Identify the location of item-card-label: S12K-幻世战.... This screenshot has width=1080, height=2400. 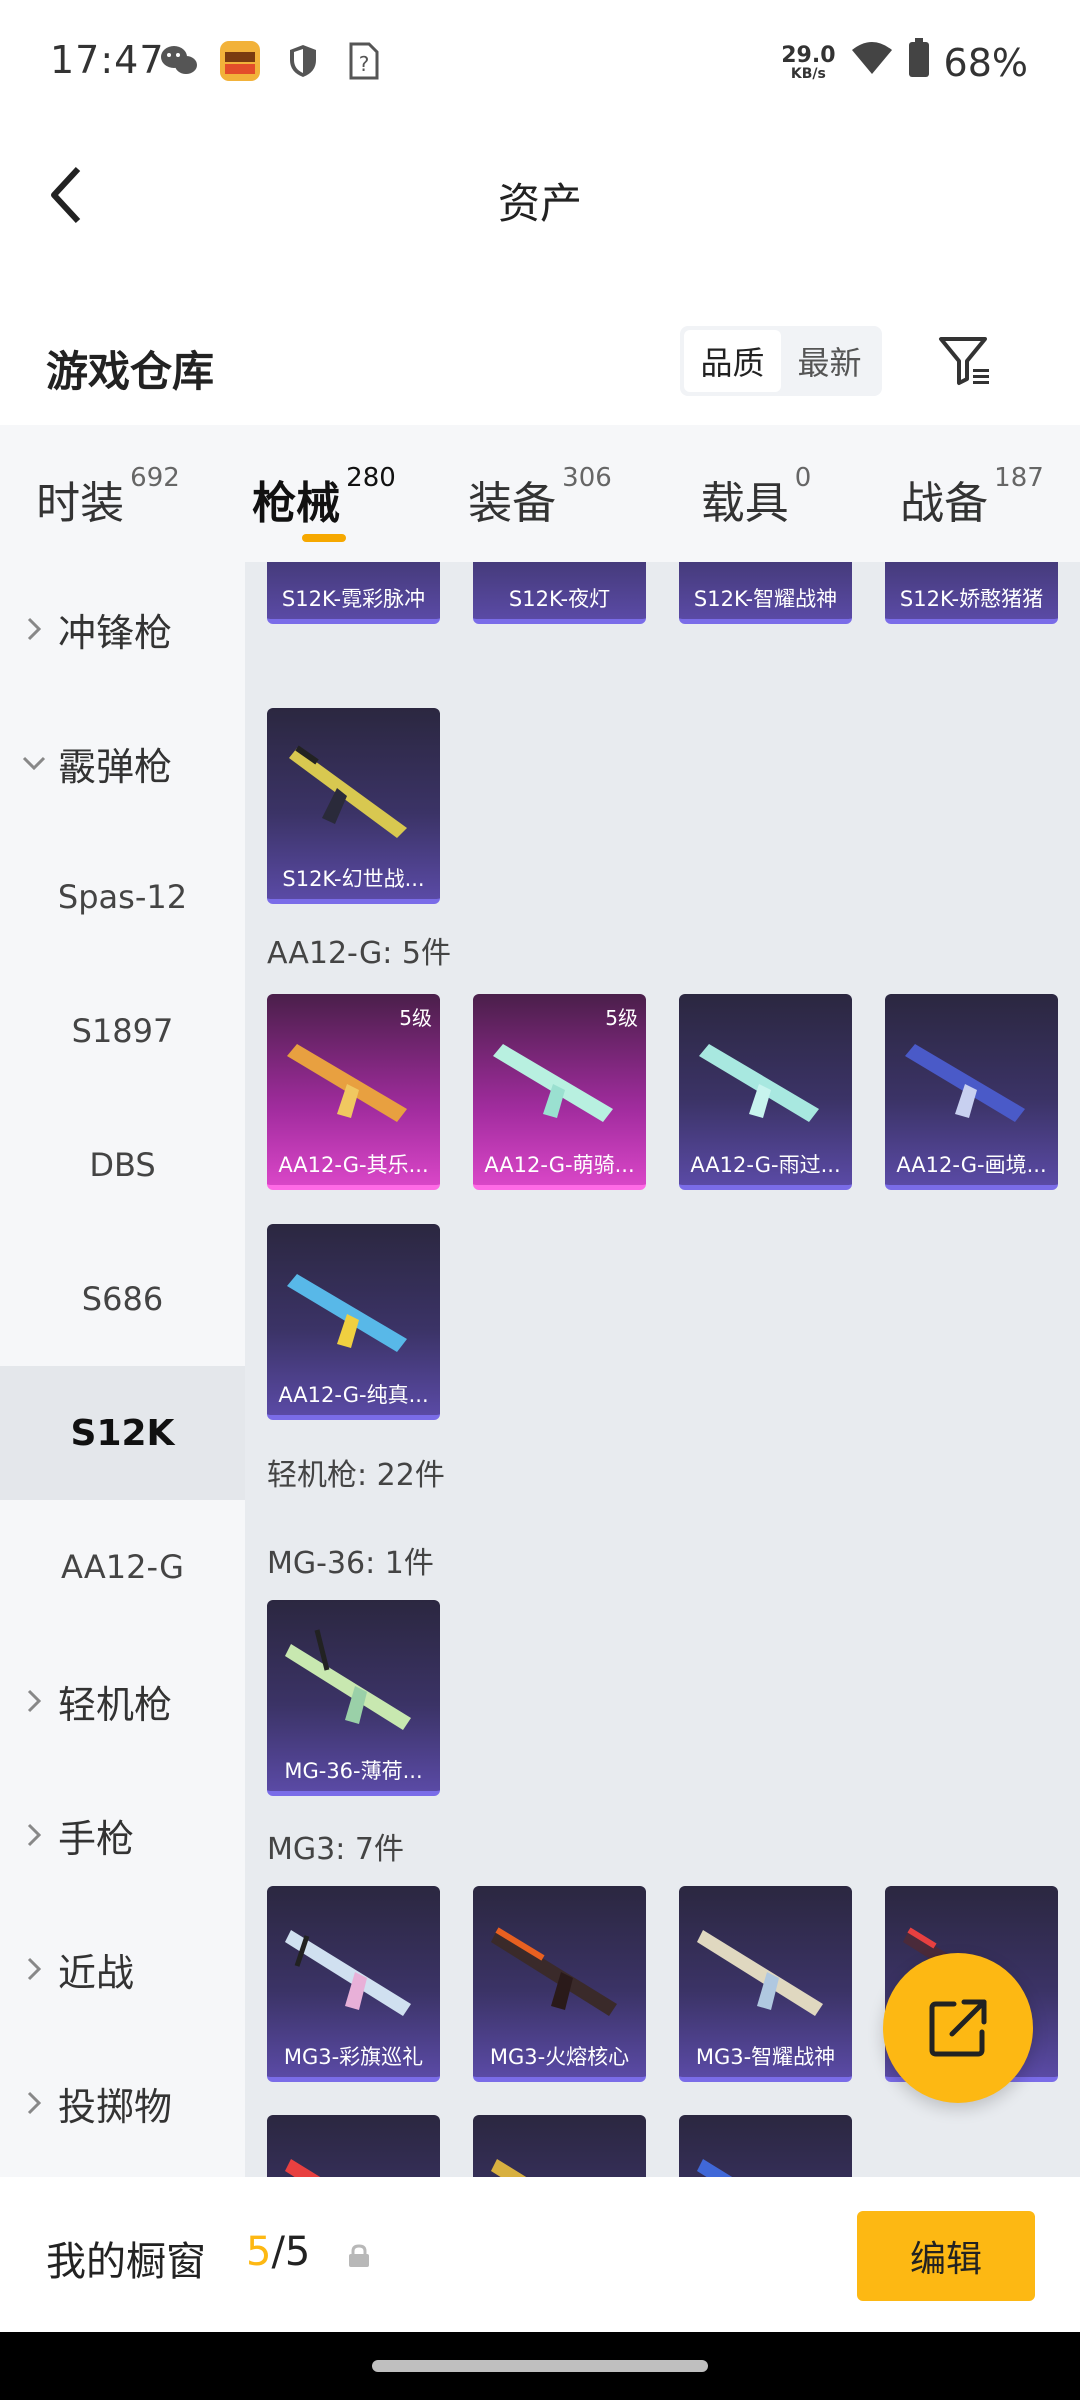
(353, 879).